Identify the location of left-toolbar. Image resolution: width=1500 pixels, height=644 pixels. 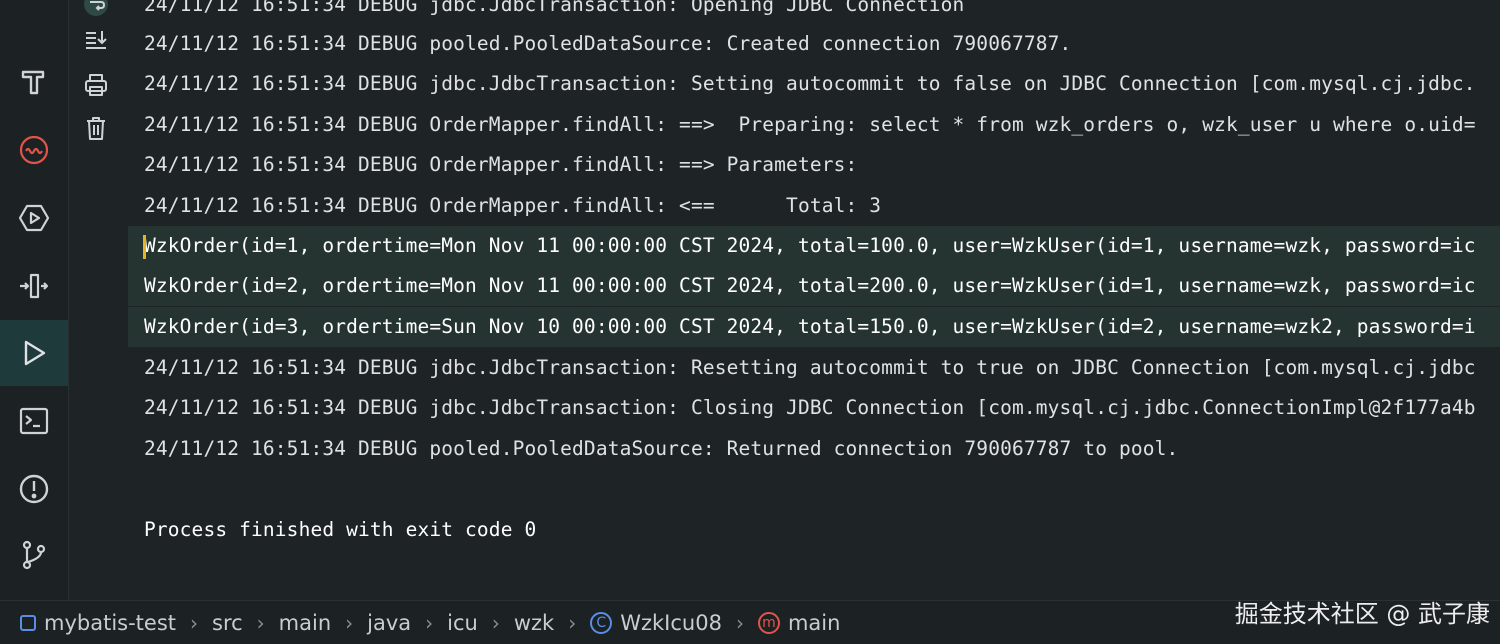
(34, 300).